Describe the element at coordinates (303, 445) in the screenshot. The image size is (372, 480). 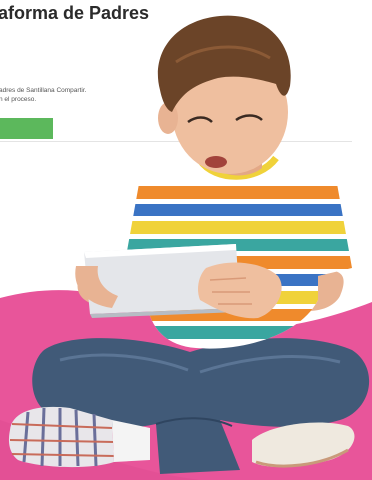
I see `right-shoe` at that location.